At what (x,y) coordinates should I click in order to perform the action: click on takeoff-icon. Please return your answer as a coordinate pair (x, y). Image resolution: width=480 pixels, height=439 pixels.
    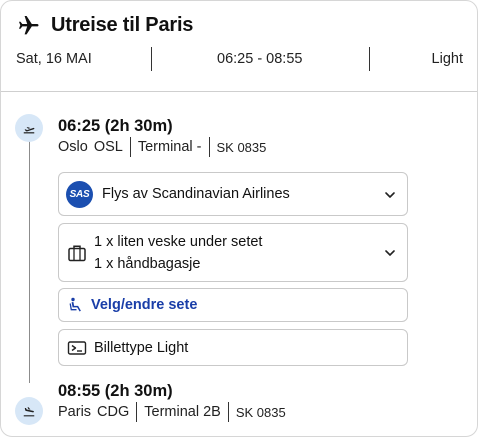
    Looking at the image, I should click on (29, 128).